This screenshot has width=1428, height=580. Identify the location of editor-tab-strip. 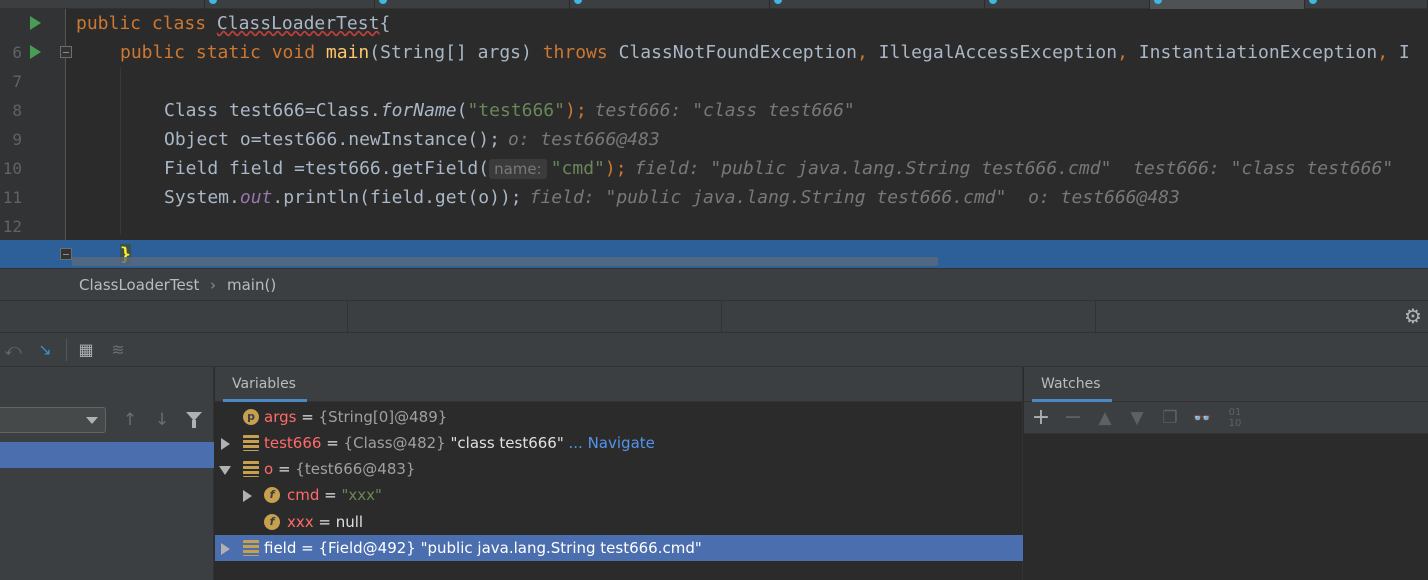
(714, 4).